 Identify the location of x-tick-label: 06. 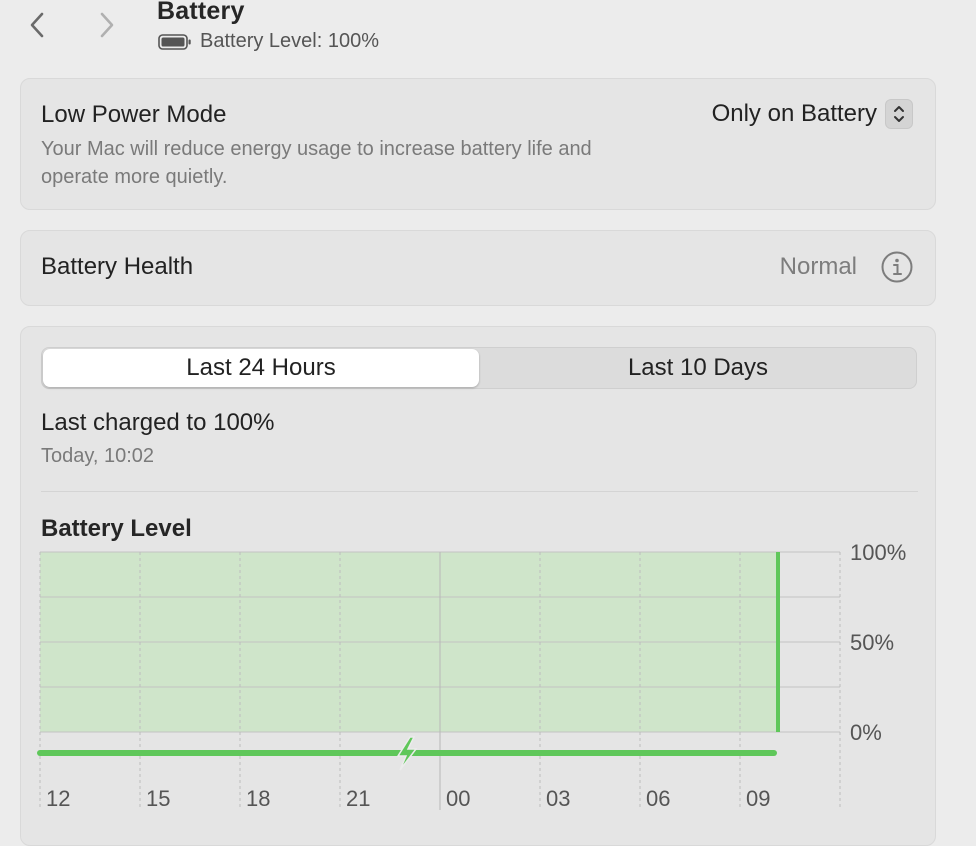
(658, 798).